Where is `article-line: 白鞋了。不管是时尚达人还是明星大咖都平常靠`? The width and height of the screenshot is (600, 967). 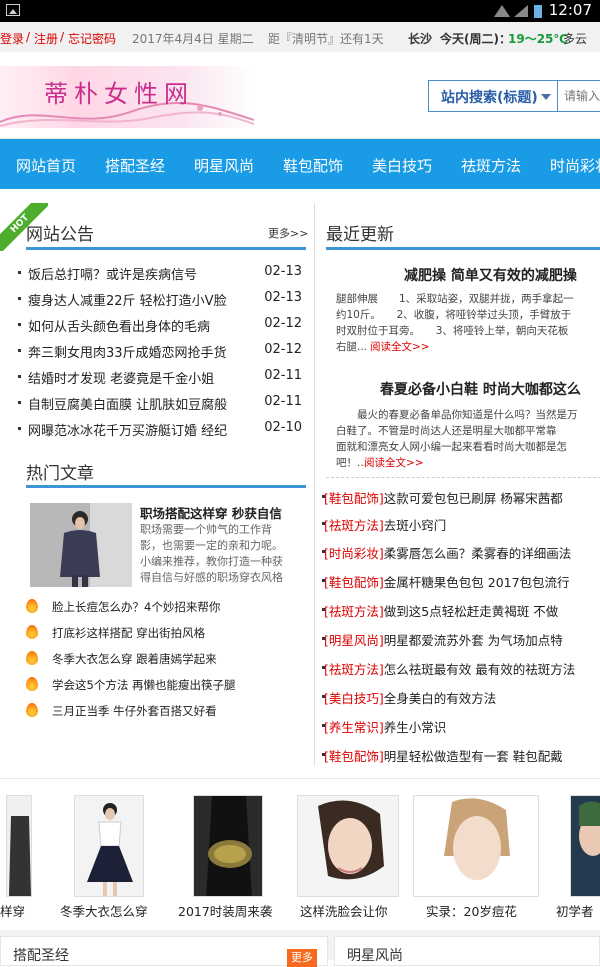
article-line: 白鞋了。不管是时尚达人还是明星大咖都平常靠 is located at coordinates (446, 431).